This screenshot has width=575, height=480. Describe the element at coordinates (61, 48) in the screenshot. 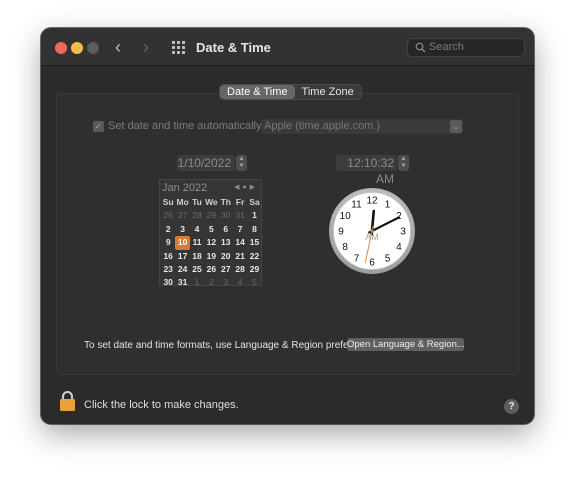

I see `close-button` at that location.